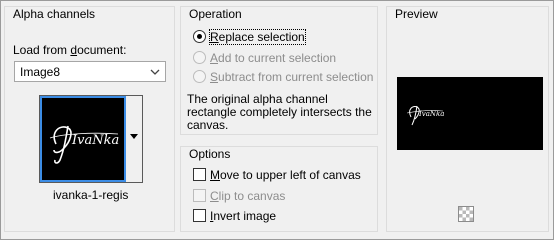 Image resolution: width=554 pixels, height=240 pixels. Describe the element at coordinates (70, 50) in the screenshot. I see `load-from-document-label: Load from document:` at that location.